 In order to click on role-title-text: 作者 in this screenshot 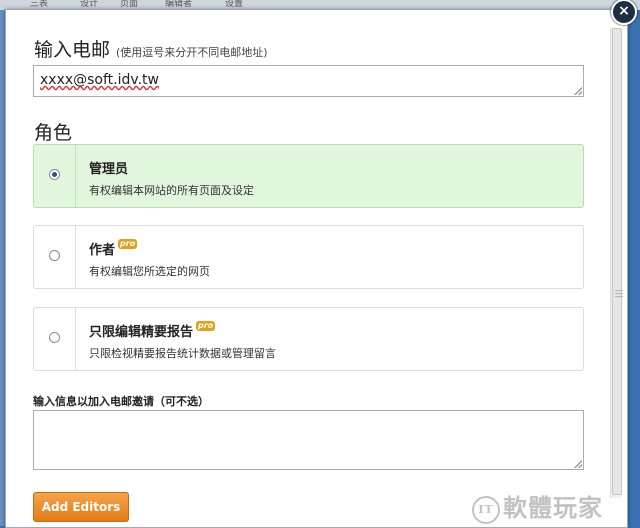, I will do `click(102, 250)`.